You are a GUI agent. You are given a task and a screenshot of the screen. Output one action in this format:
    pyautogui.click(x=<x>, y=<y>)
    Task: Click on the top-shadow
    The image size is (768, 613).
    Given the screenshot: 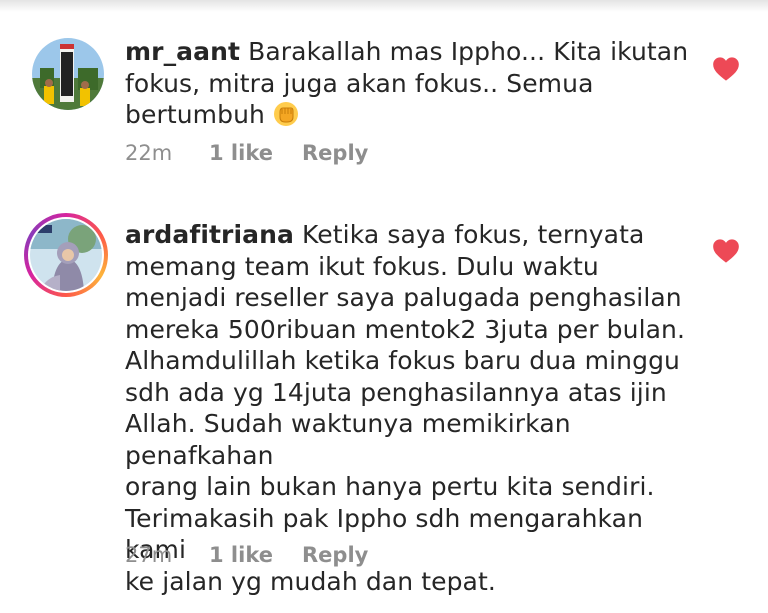 What is the action you would take?
    pyautogui.click(x=384, y=6)
    